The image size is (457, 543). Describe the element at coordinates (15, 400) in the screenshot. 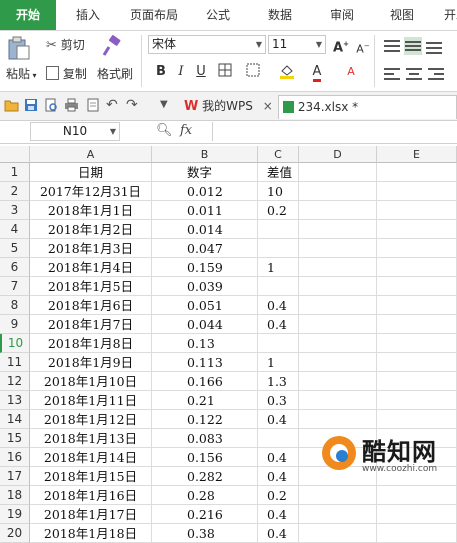

I see `row-header: 13` at that location.